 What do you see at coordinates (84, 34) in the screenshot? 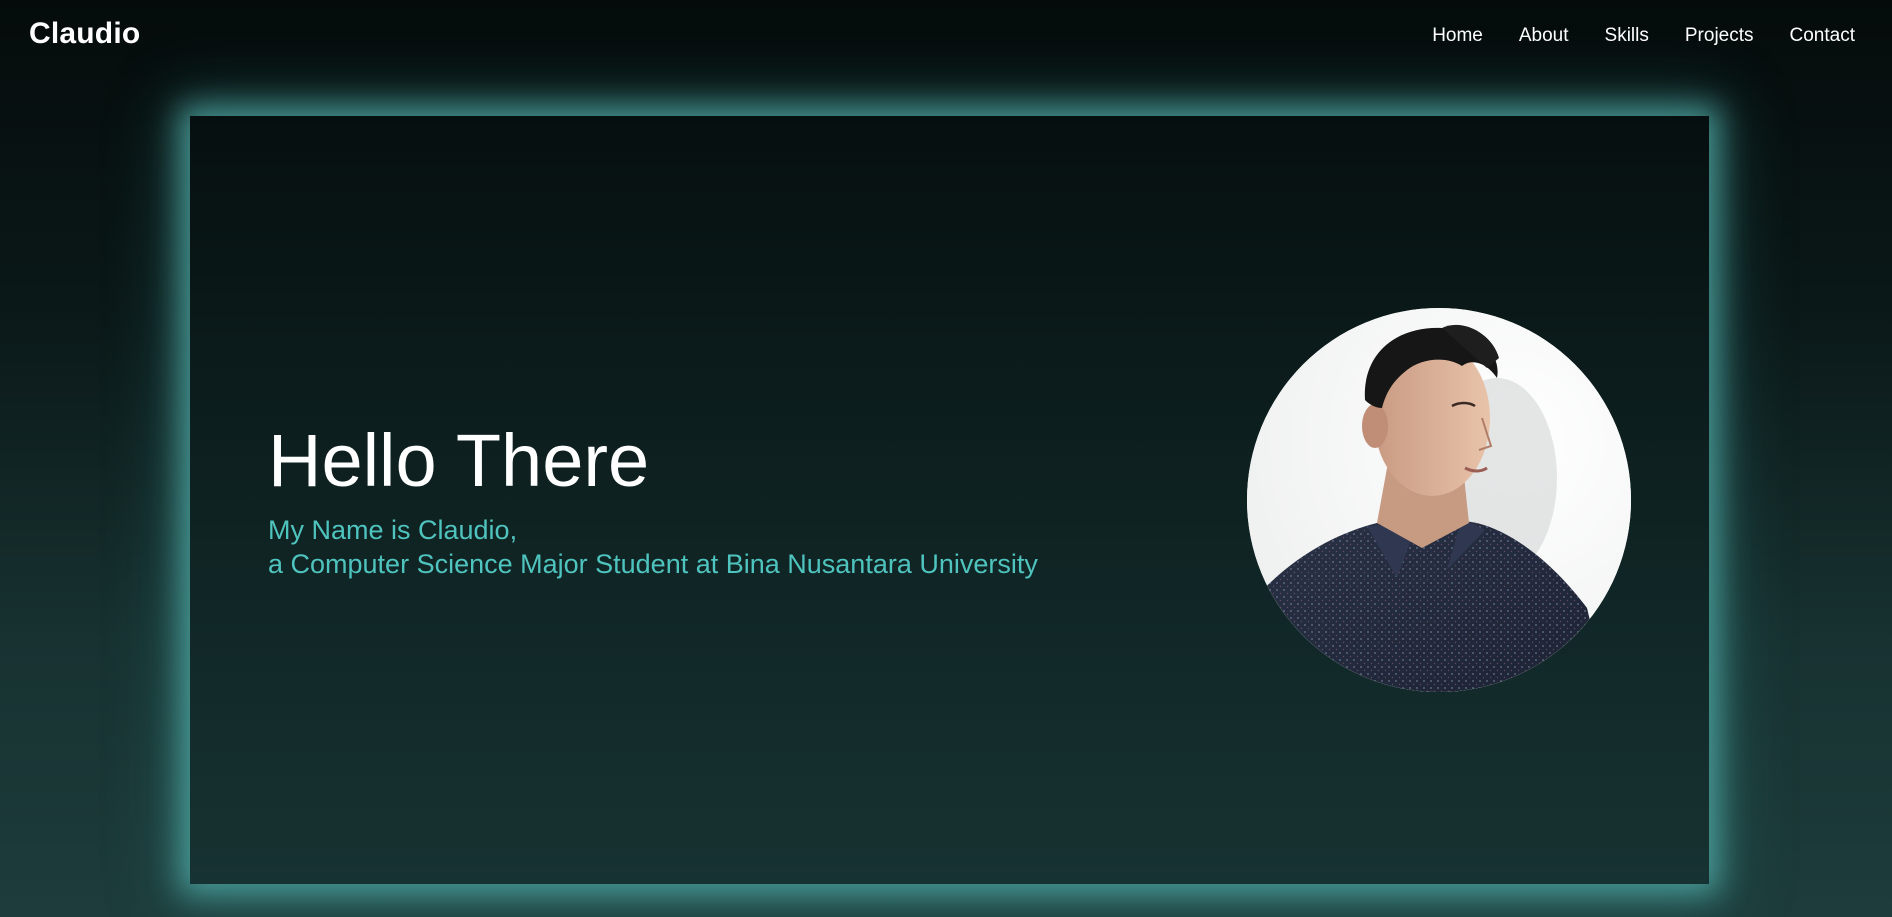
I see `brand-logo: Claudio` at bounding box center [84, 34].